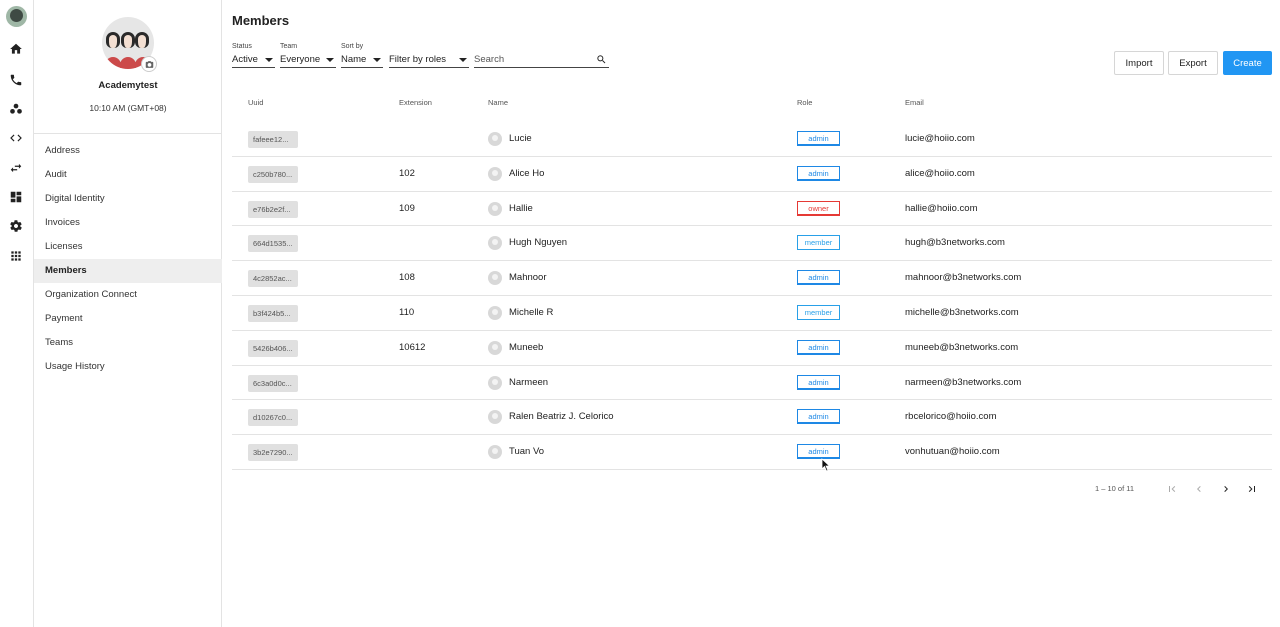  Describe the element at coordinates (16, 109) in the screenshot. I see `team-icon` at that location.